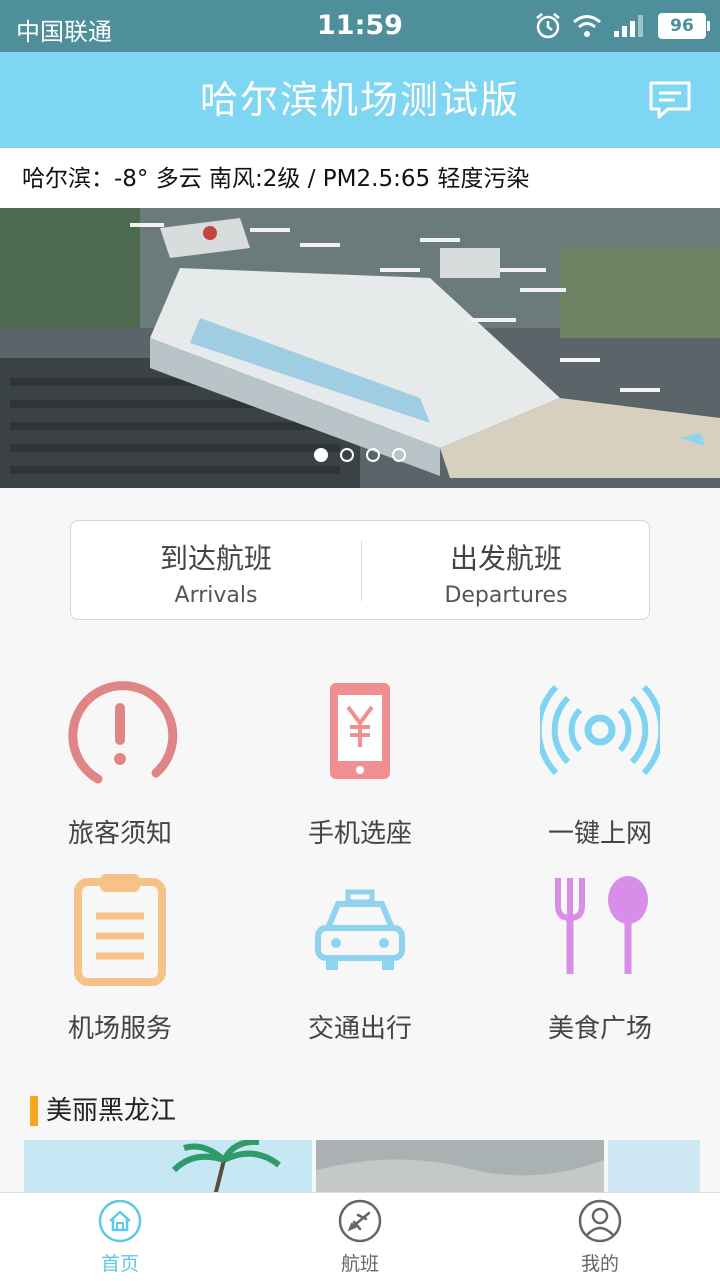 The image size is (720, 1281). I want to click on service-label: 美食广场, so click(599, 1029).